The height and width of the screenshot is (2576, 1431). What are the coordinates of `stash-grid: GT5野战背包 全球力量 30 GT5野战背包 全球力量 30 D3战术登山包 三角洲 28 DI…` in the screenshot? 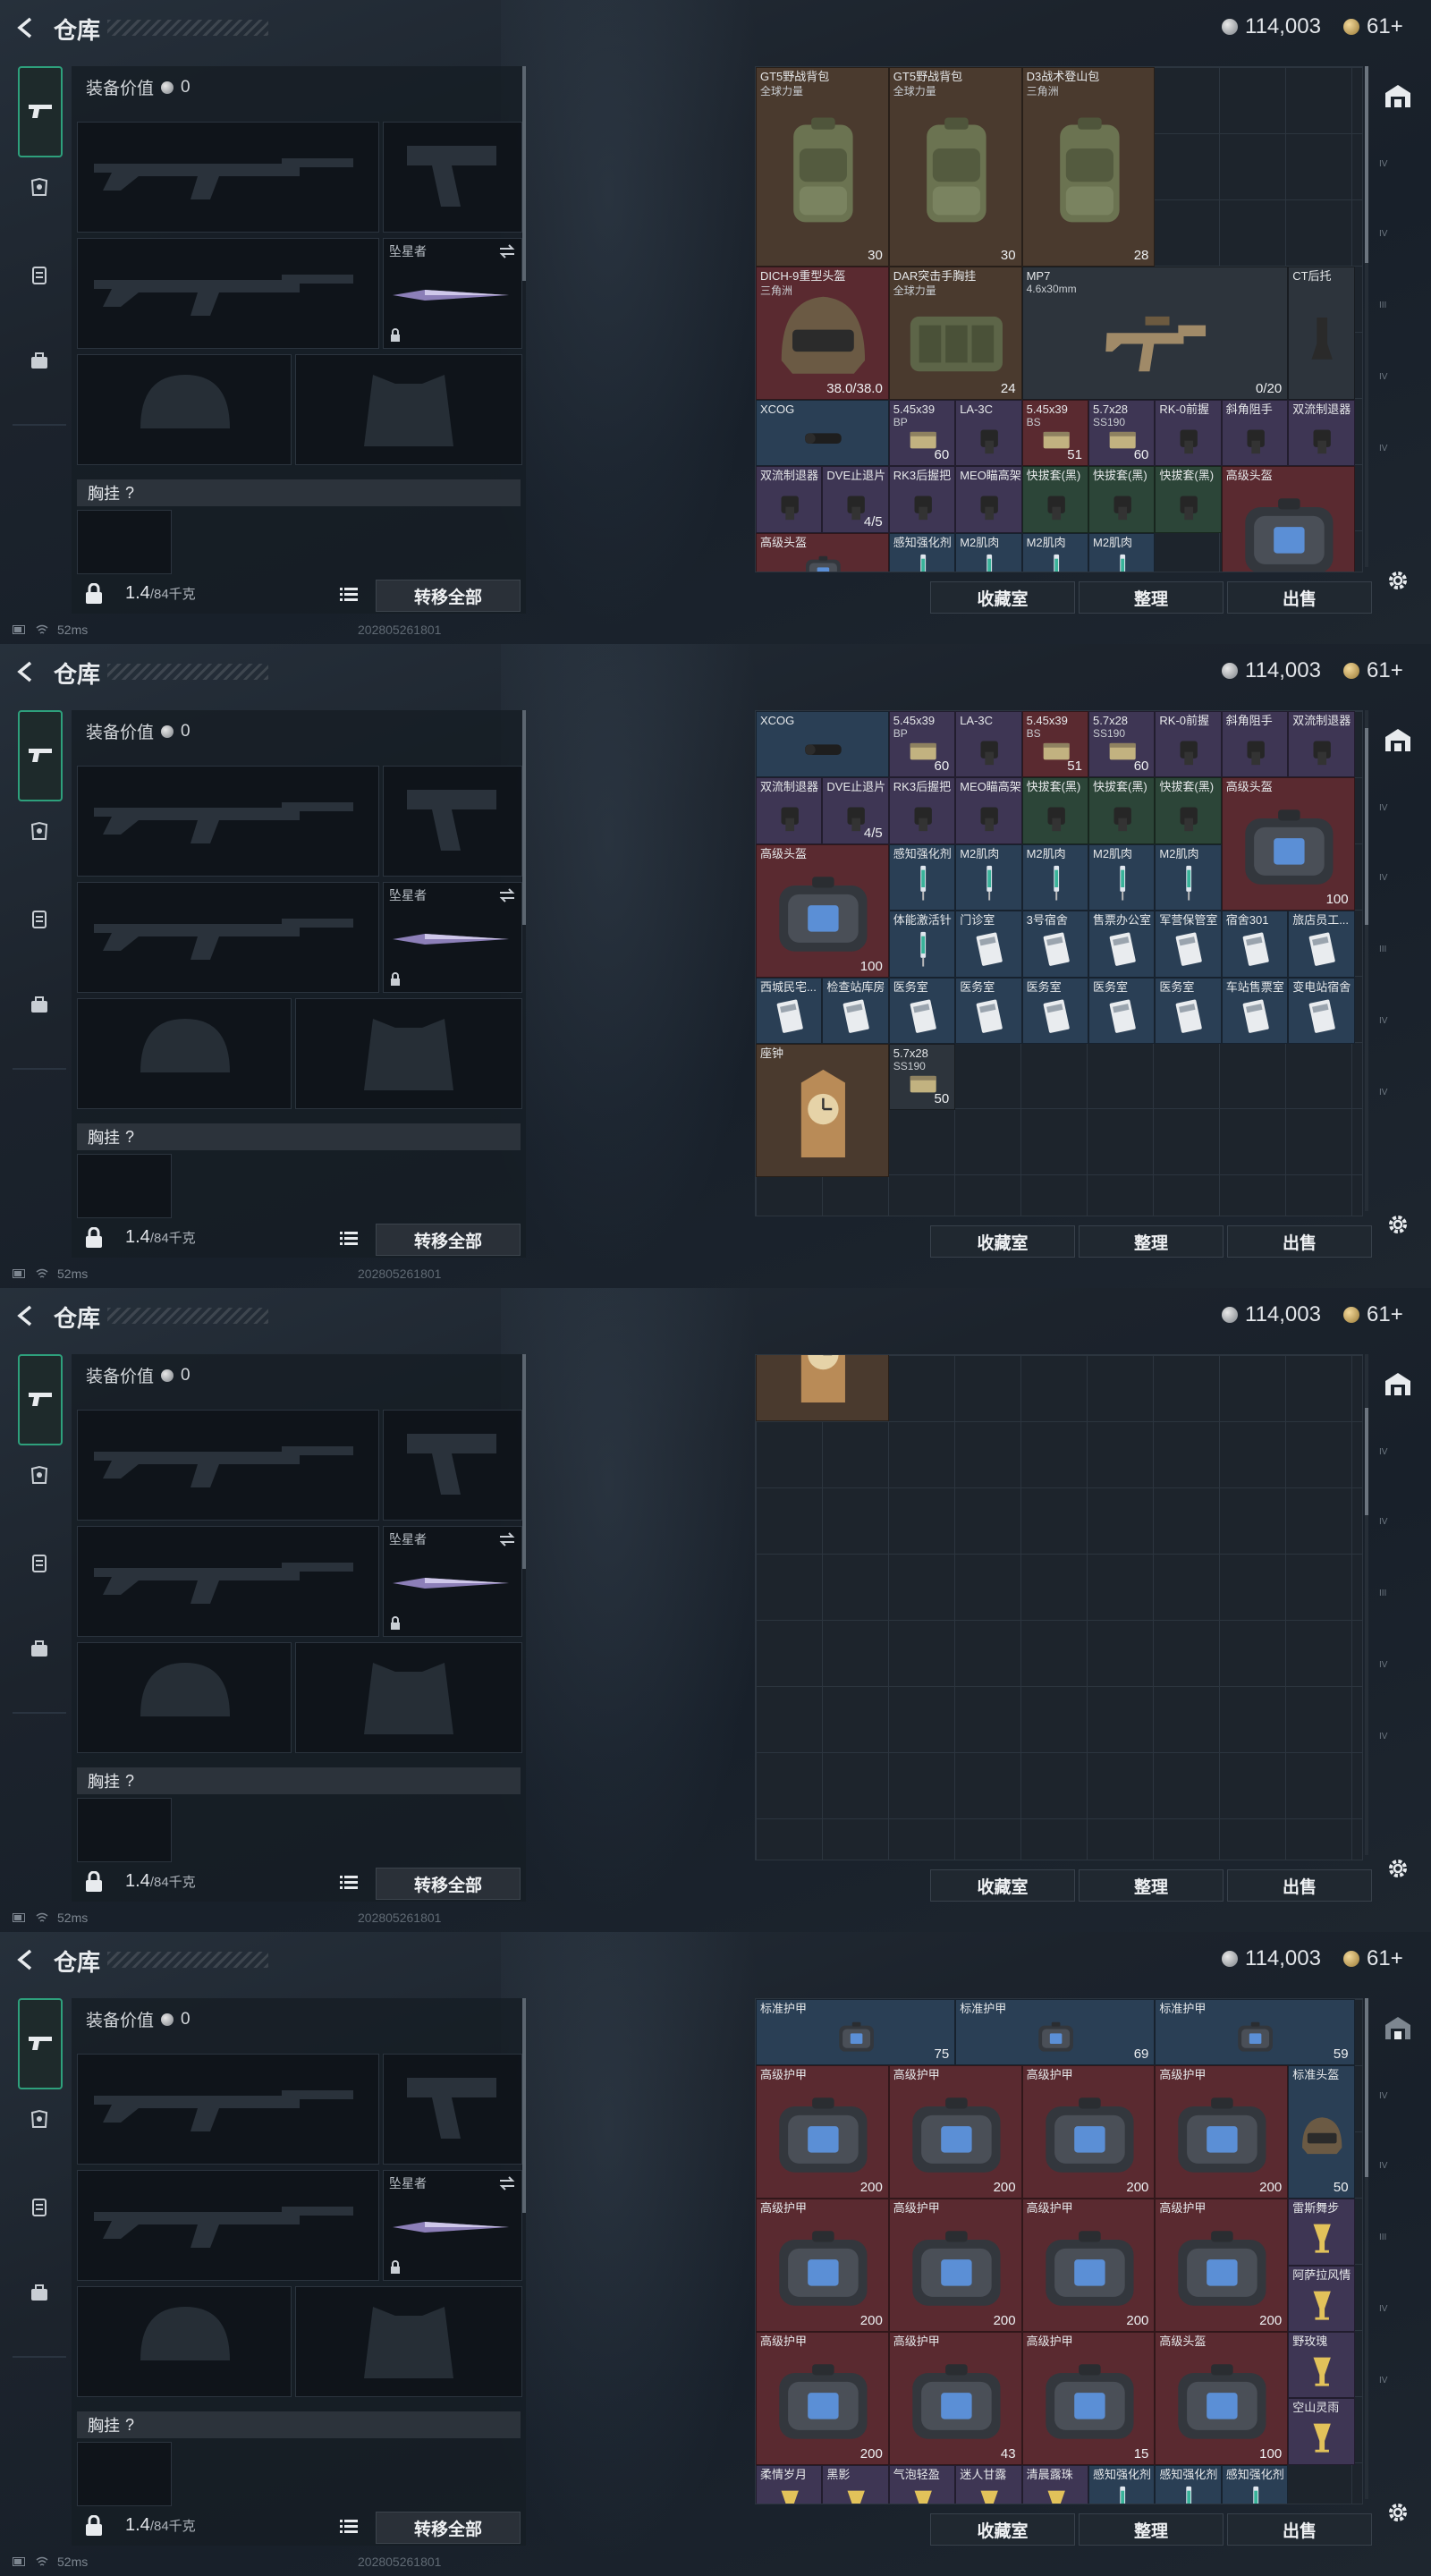 It's located at (1059, 319).